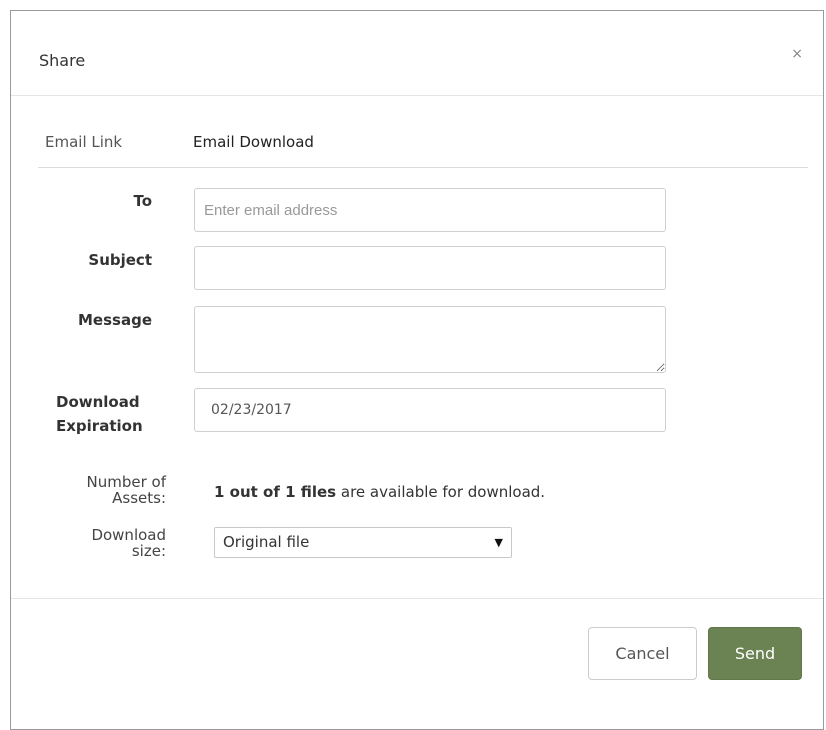 This screenshot has width=826, height=730. What do you see at coordinates (115, 320) in the screenshot?
I see `message-label: Message` at bounding box center [115, 320].